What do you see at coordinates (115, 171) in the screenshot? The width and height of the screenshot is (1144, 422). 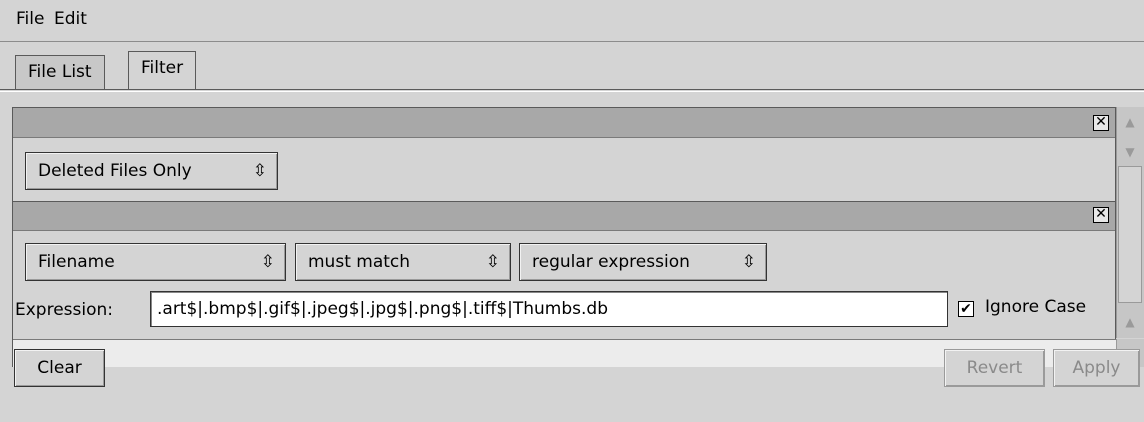 I see `filter-type-value: Deleted Files Only` at bounding box center [115, 171].